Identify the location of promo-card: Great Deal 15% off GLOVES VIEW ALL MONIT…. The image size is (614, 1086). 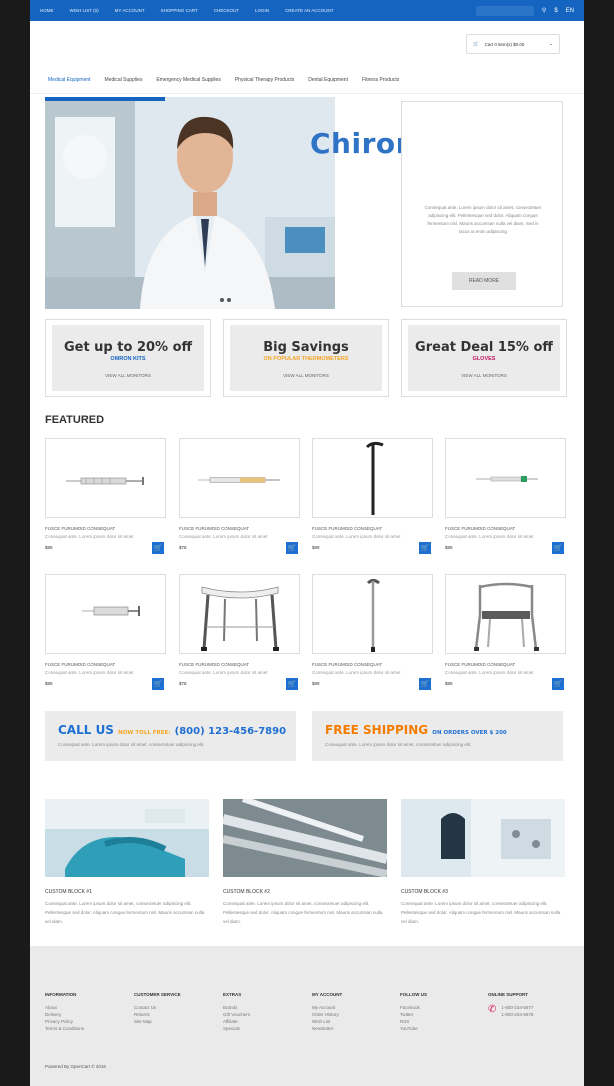
(484, 358).